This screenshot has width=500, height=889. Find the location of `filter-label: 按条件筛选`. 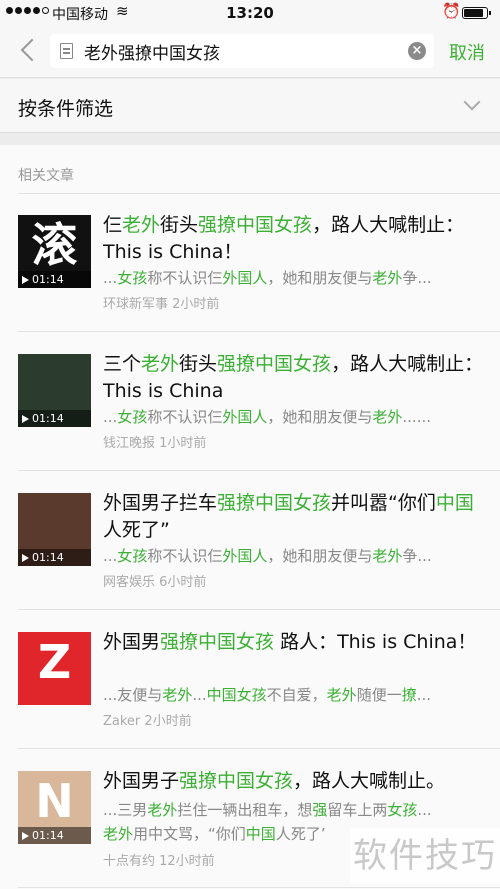

filter-label: 按条件筛选 is located at coordinates (66, 109).